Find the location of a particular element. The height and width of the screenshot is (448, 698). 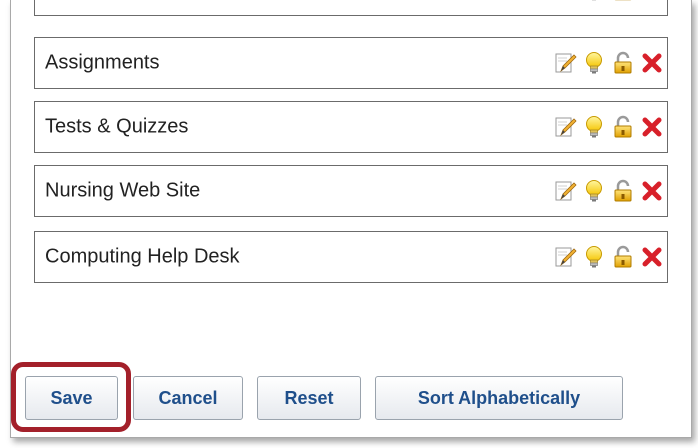

tool-label: Assignments is located at coordinates (102, 62).